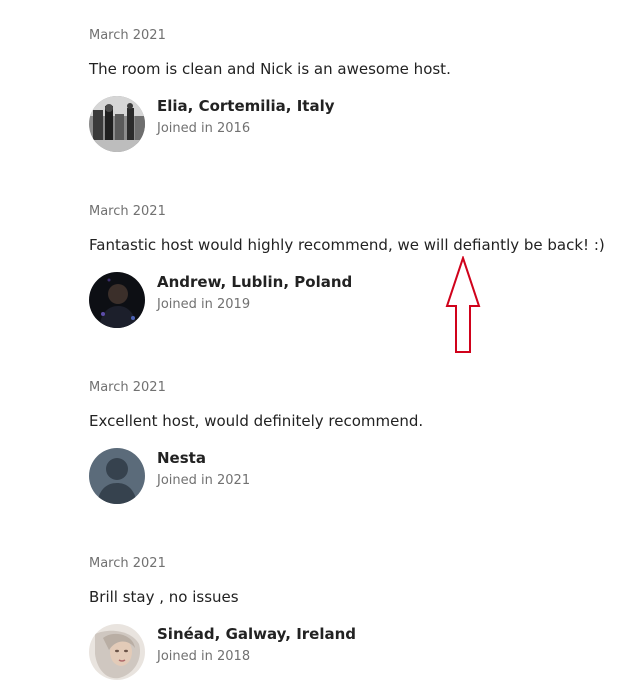 The width and height of the screenshot is (630, 699). I want to click on reviewer-name: Andrew, Lublin, Poland, so click(254, 282).